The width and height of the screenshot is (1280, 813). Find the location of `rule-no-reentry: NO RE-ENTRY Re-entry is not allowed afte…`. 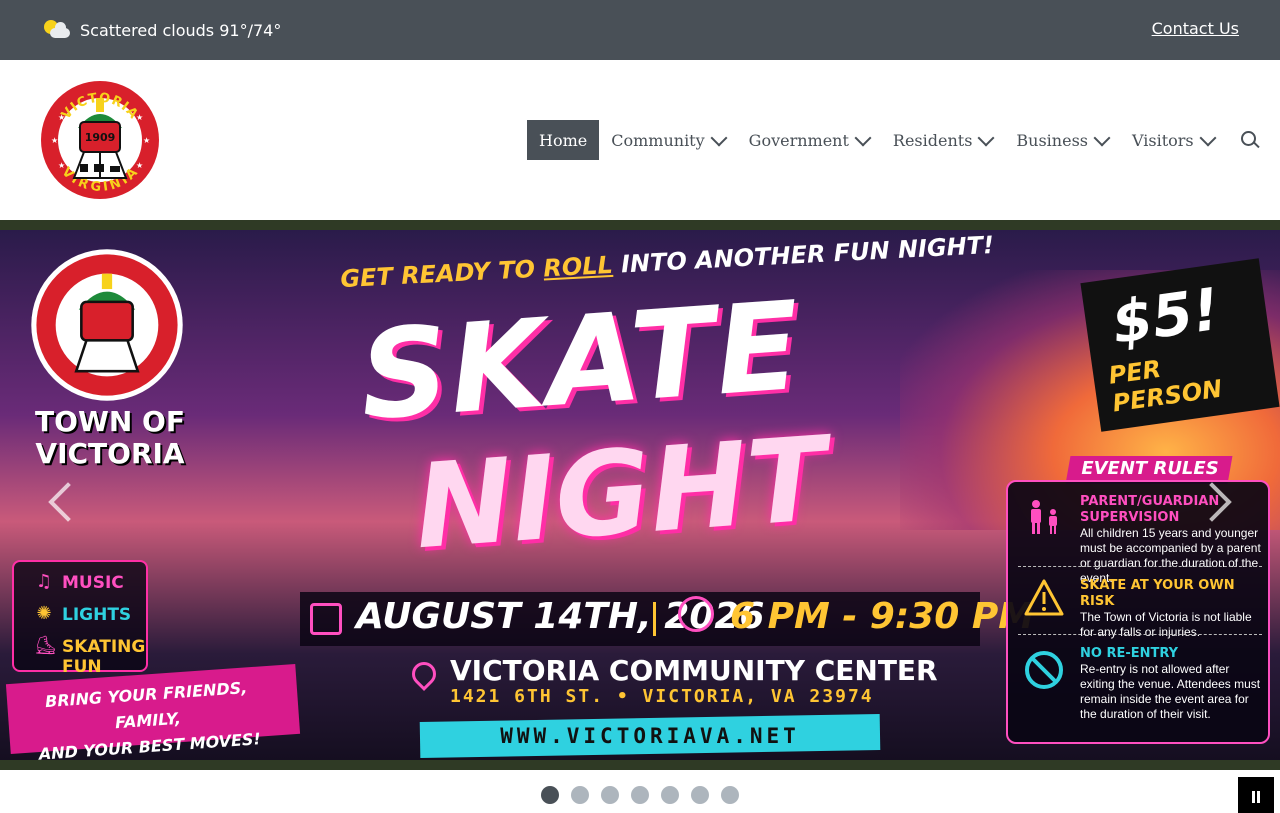

rule-no-reentry: NO RE-ENTRY Re-entry is not allowed afte… is located at coordinates (1172, 684).